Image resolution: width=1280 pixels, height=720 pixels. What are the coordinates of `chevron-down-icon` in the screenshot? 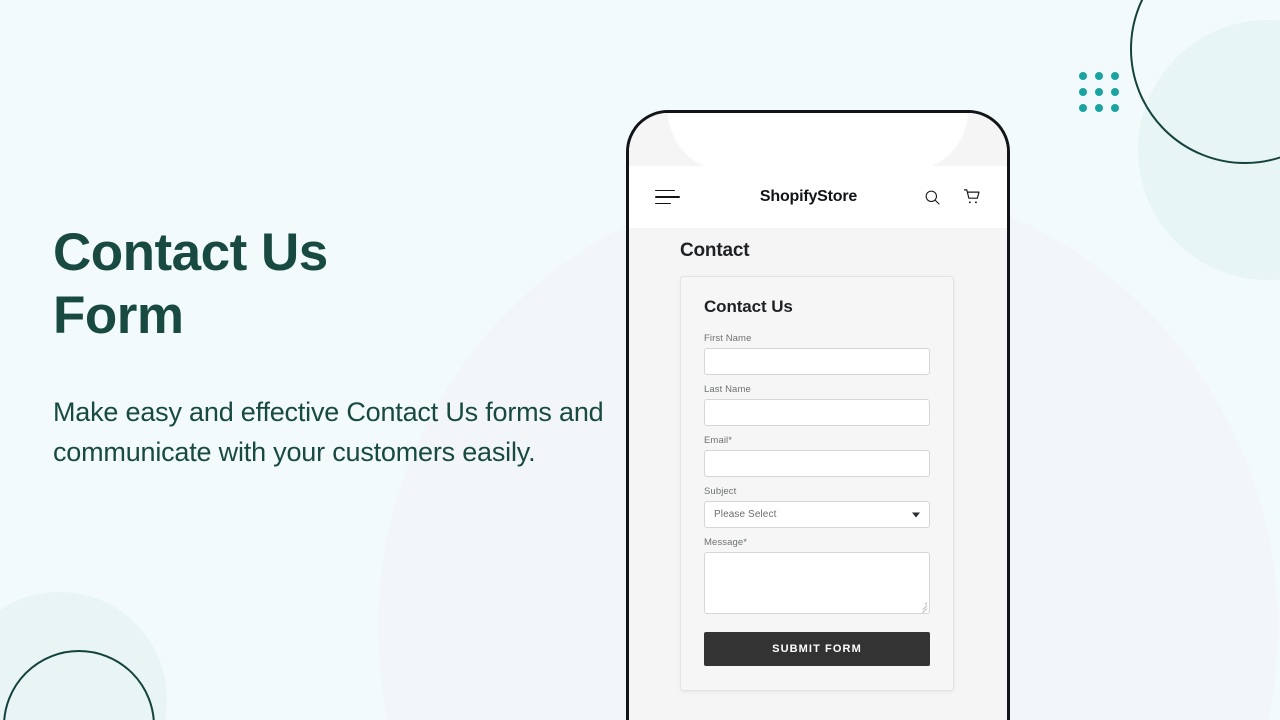 It's located at (916, 514).